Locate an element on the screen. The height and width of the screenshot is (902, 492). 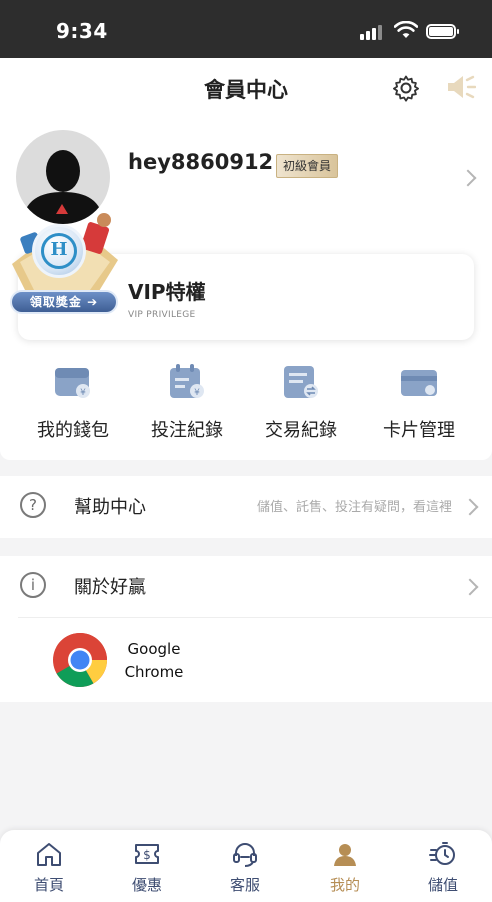
info-circle-icon: i is located at coordinates (33, 585).